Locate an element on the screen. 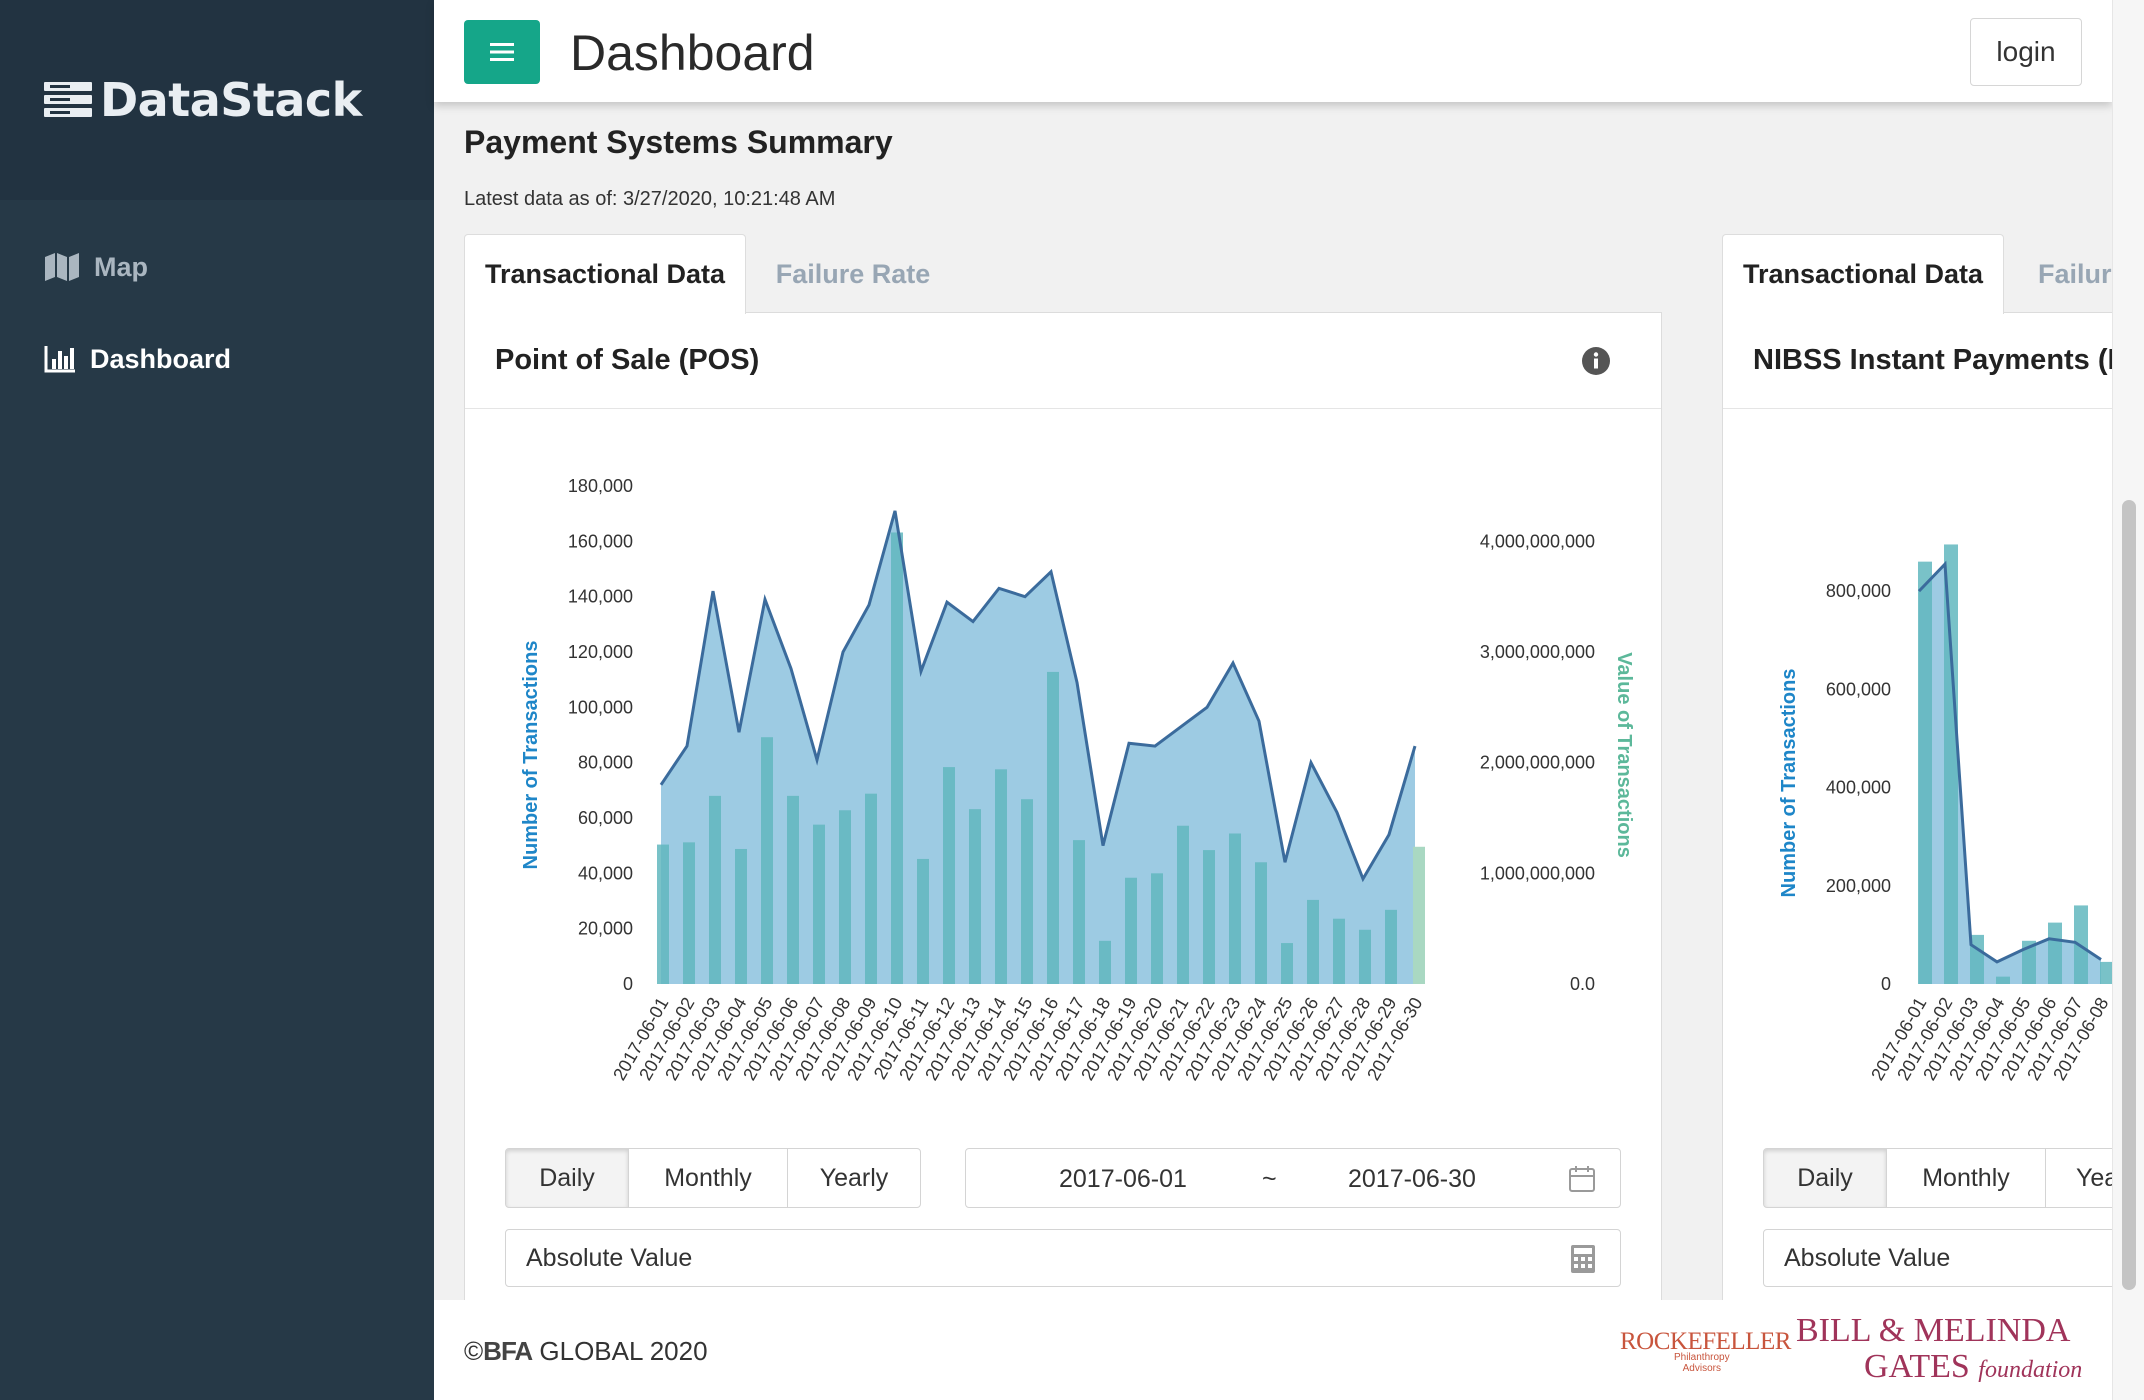 The width and height of the screenshot is (2144, 1400). top-bar: Dashboard login is located at coordinates (1273, 51).